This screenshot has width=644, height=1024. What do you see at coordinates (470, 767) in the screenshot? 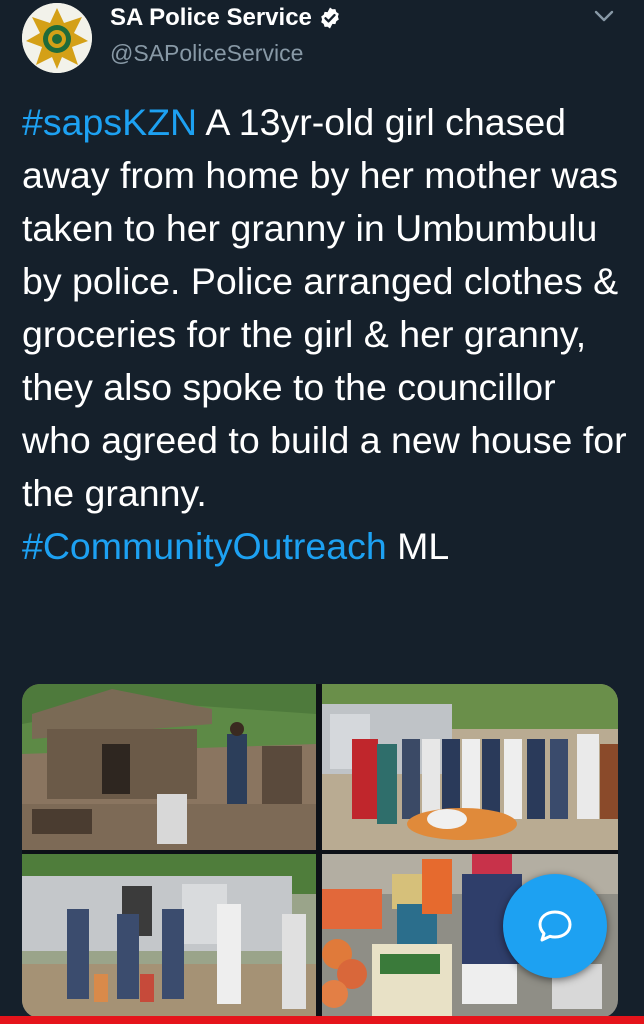
I see `photo-group` at bounding box center [470, 767].